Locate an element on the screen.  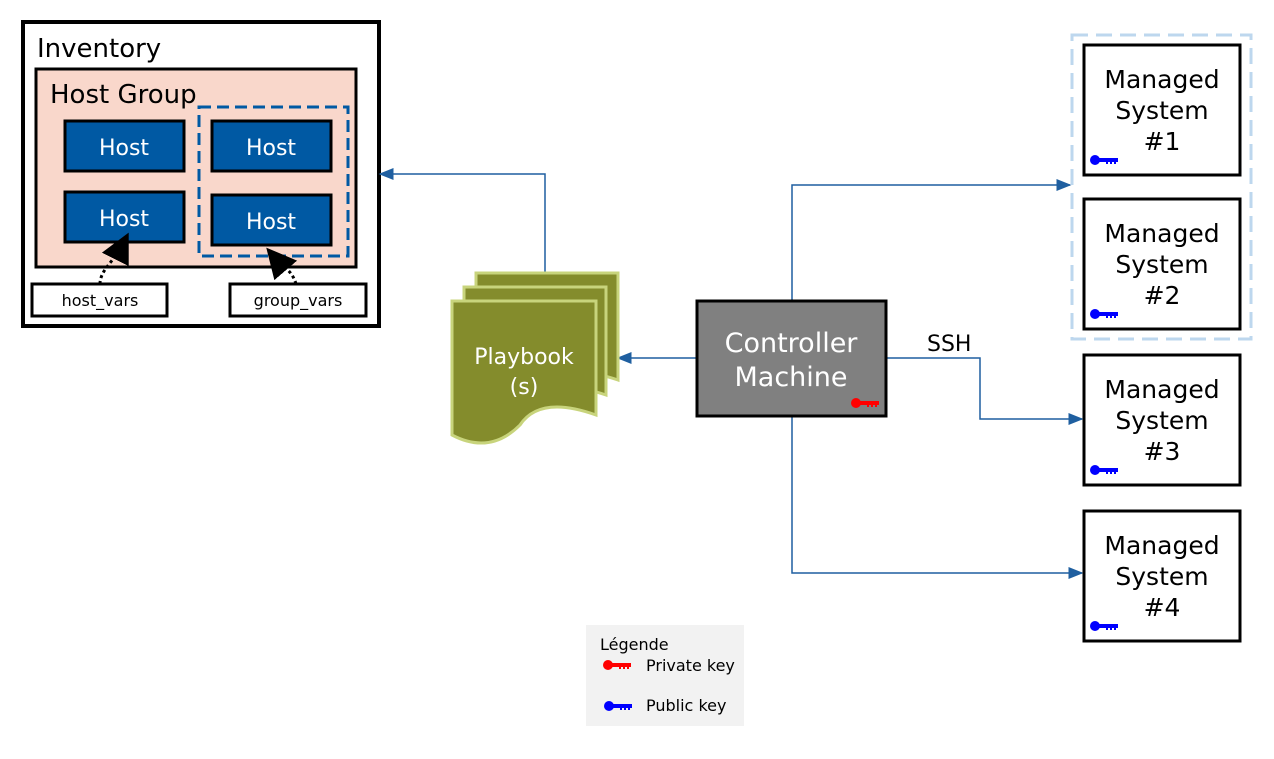
ssh-label: SSH is located at coordinates (949, 344).